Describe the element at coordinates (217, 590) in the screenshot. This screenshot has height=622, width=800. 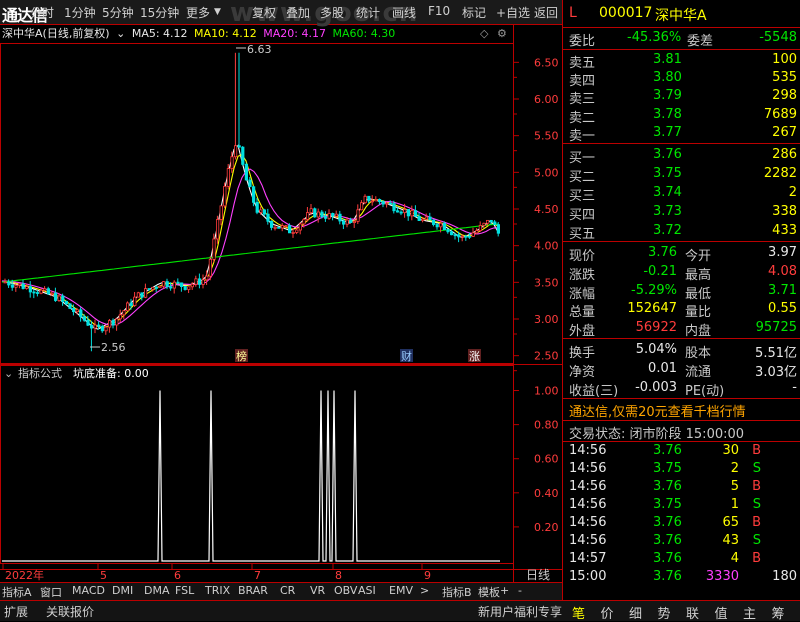
I see `indicator-tab: TRIX` at that location.